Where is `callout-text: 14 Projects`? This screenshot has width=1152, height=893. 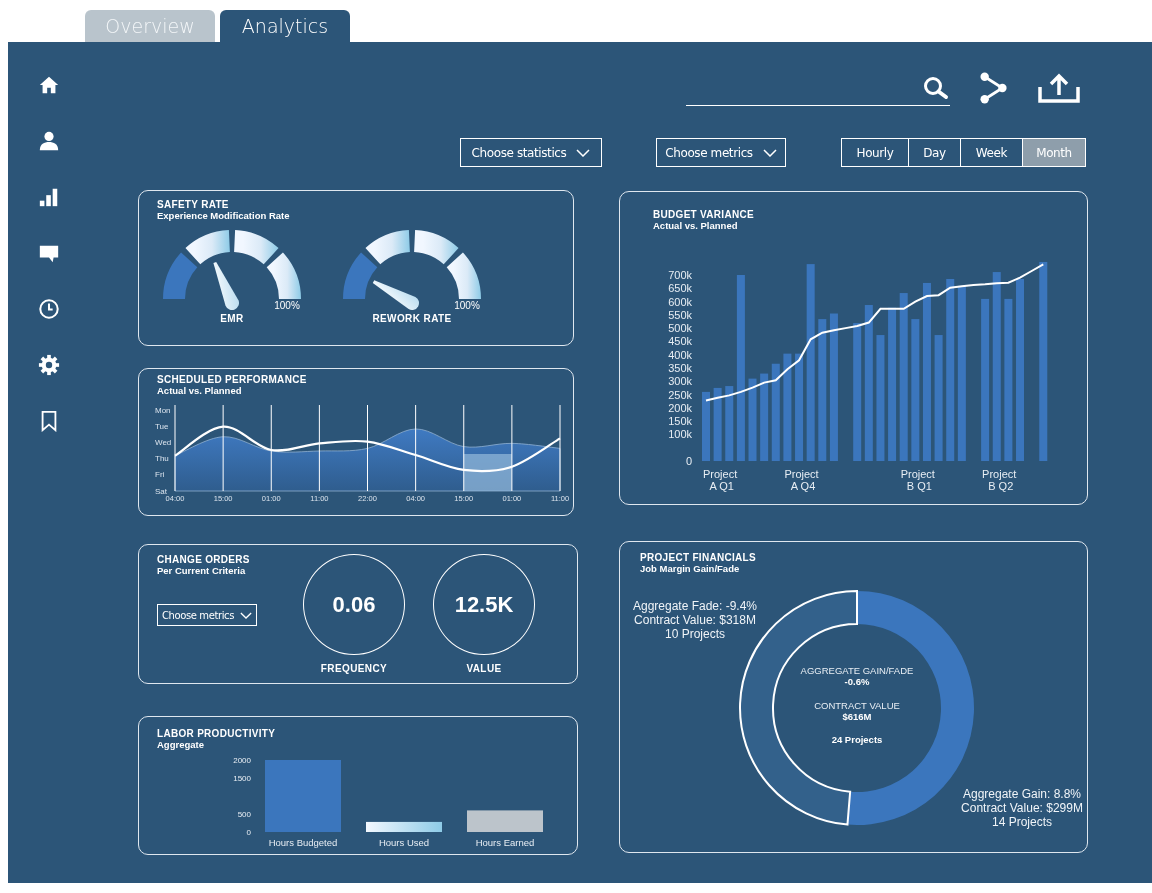
callout-text: 14 Projects is located at coordinates (1022, 822).